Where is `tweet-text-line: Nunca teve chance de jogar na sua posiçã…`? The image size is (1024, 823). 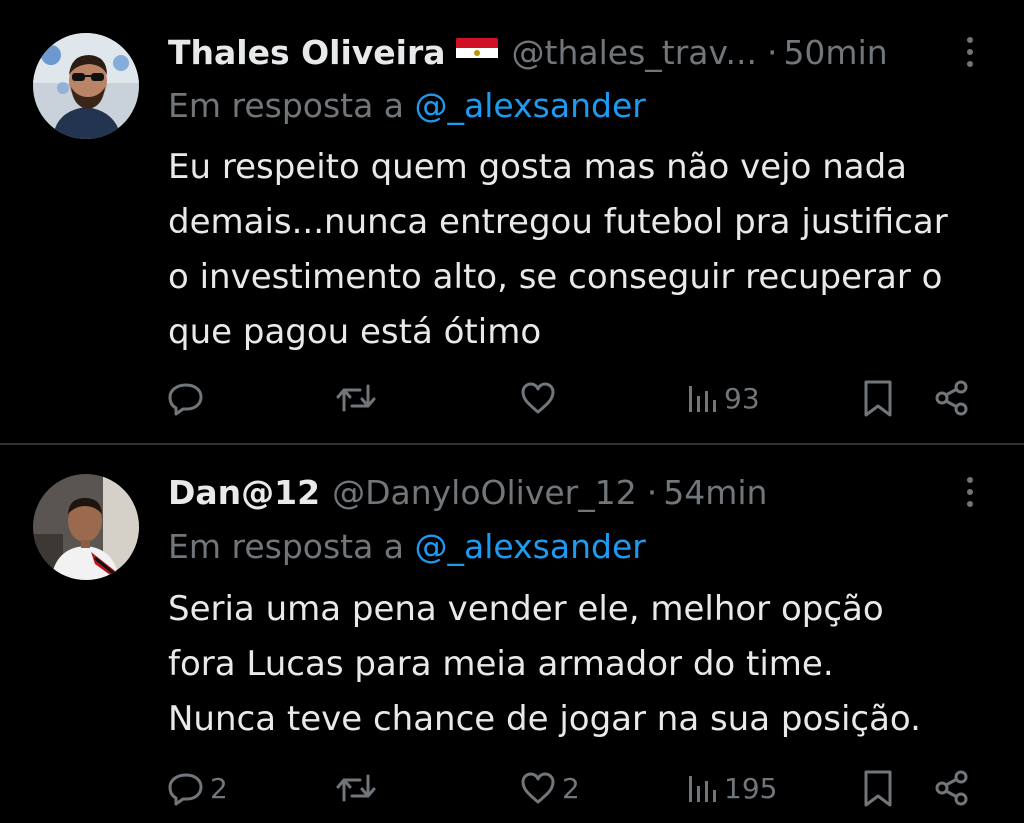 tweet-text-line: Nunca teve chance de jogar na sua posiçã… is located at coordinates (544, 719).